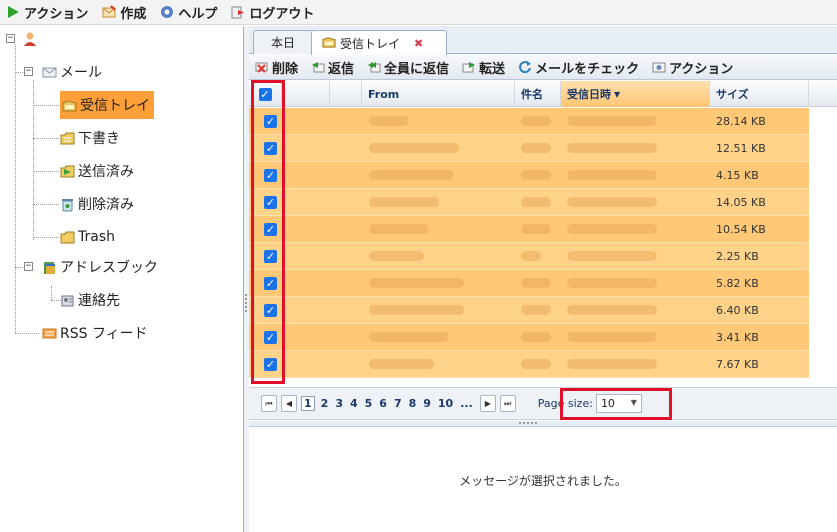 The image size is (837, 532). Describe the element at coordinates (413, 403) in the screenshot. I see `page-link: 8` at that location.